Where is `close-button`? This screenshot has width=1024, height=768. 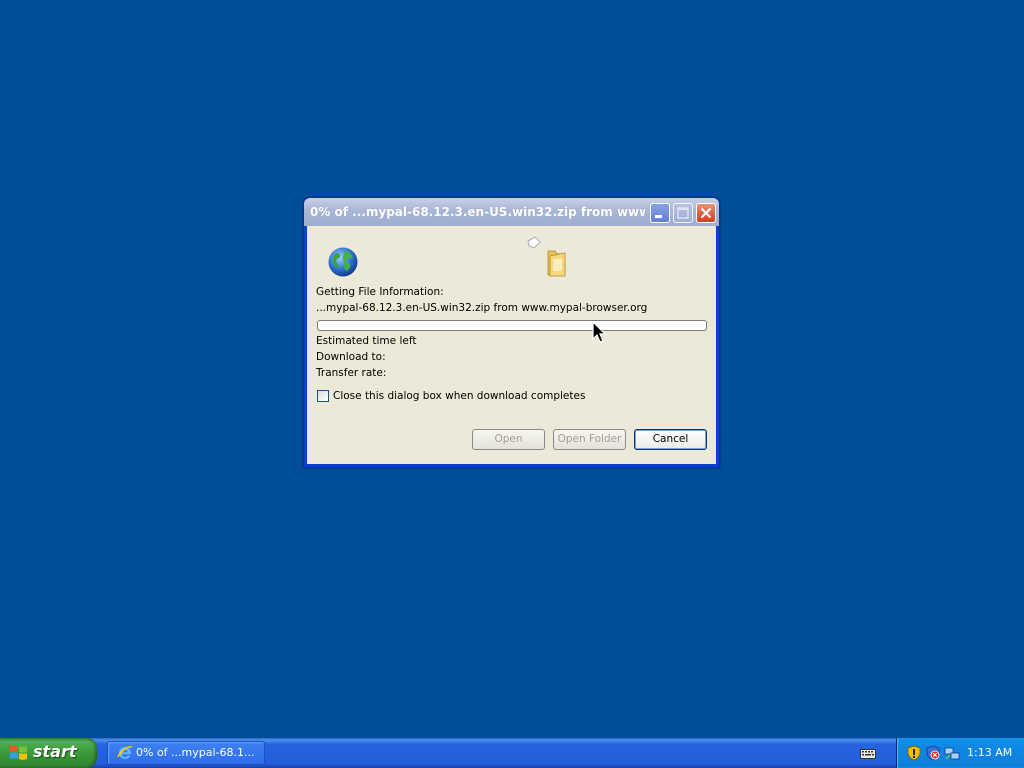
close-button is located at coordinates (706, 213).